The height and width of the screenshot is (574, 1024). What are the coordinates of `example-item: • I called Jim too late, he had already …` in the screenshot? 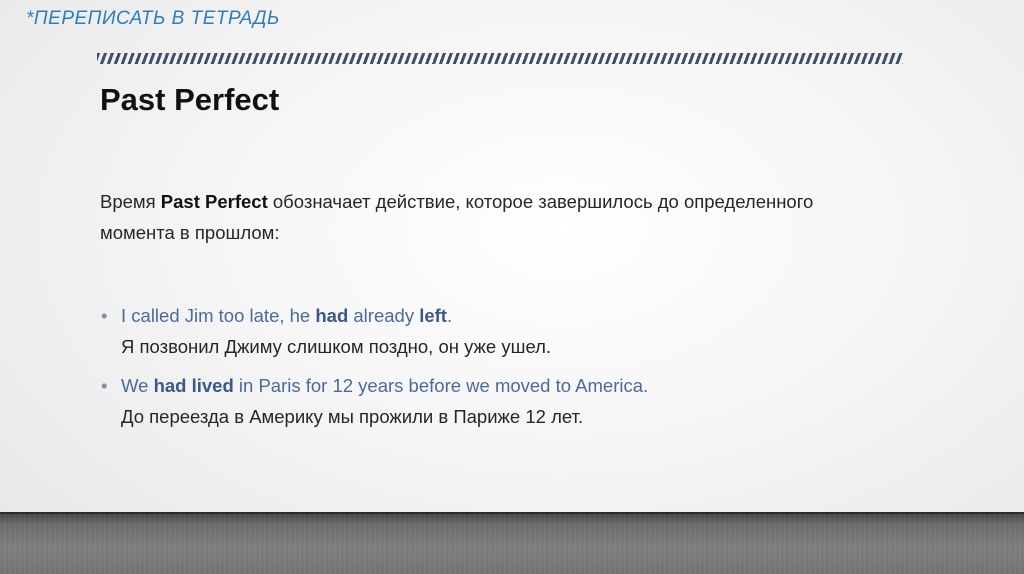 It's located at (510, 331).